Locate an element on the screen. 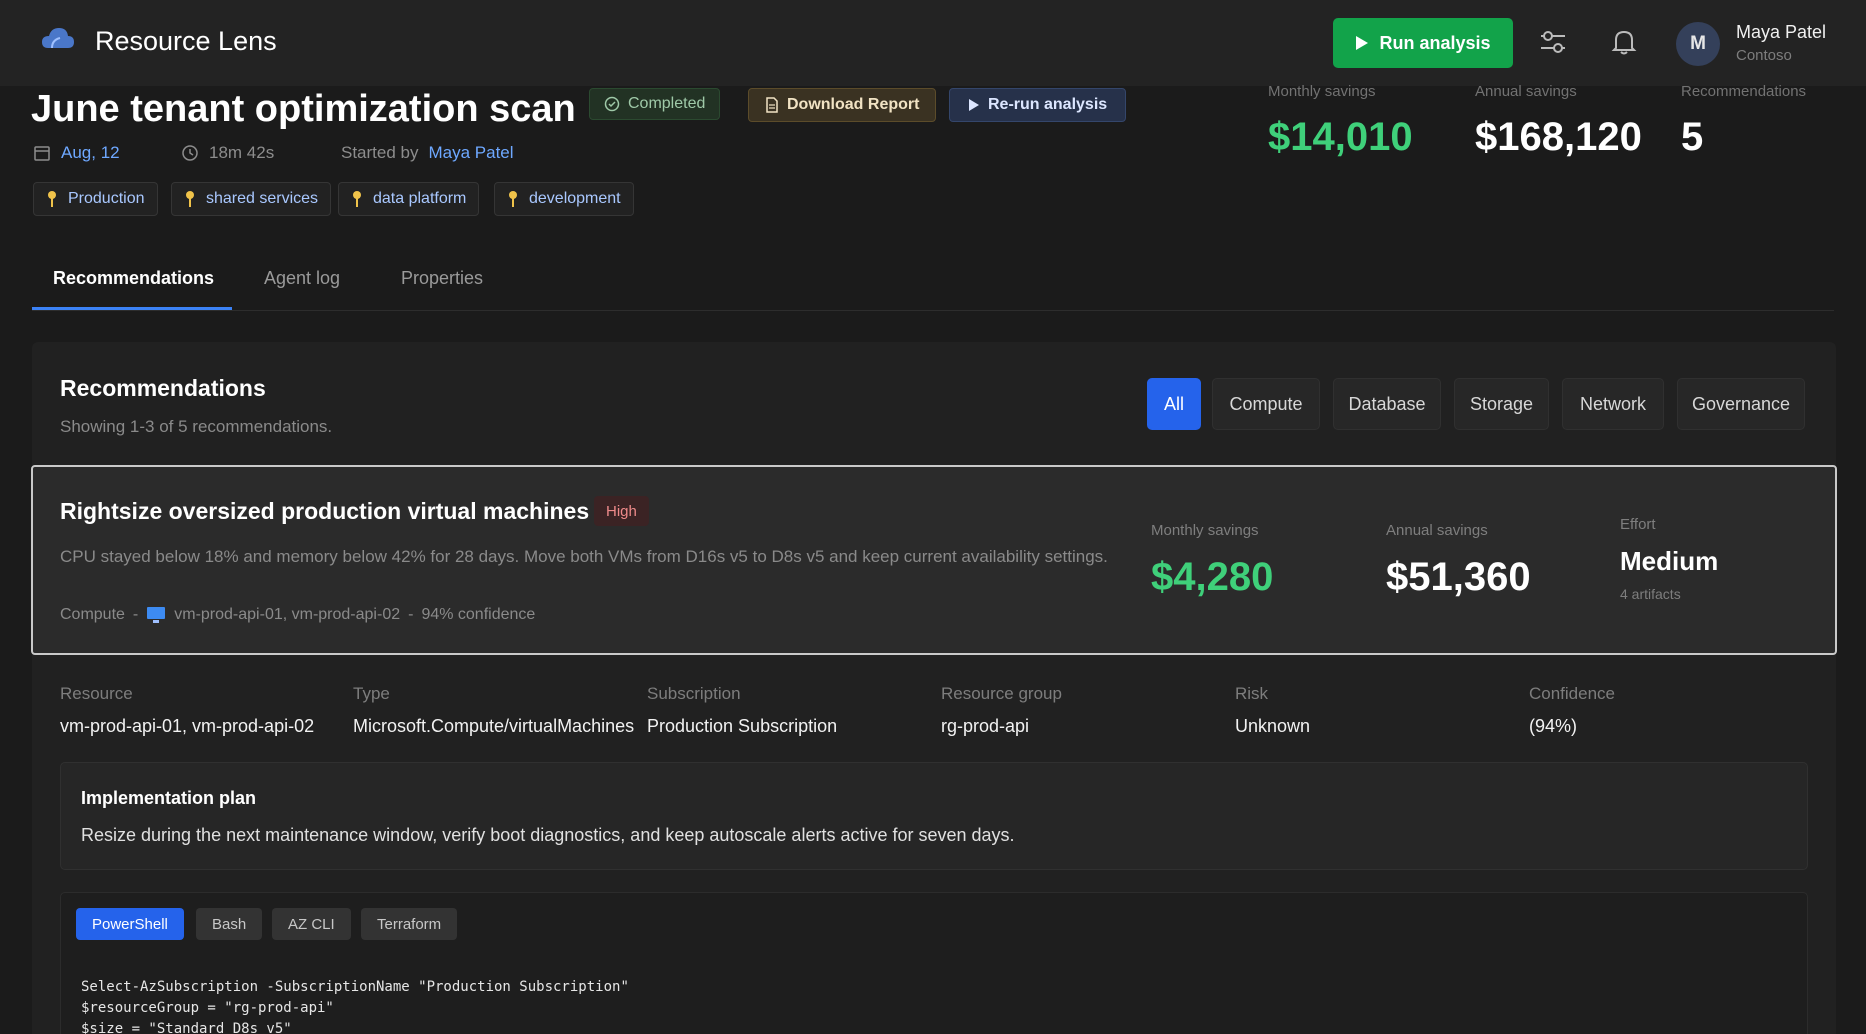  filter-governance: Governance is located at coordinates (1741, 404).